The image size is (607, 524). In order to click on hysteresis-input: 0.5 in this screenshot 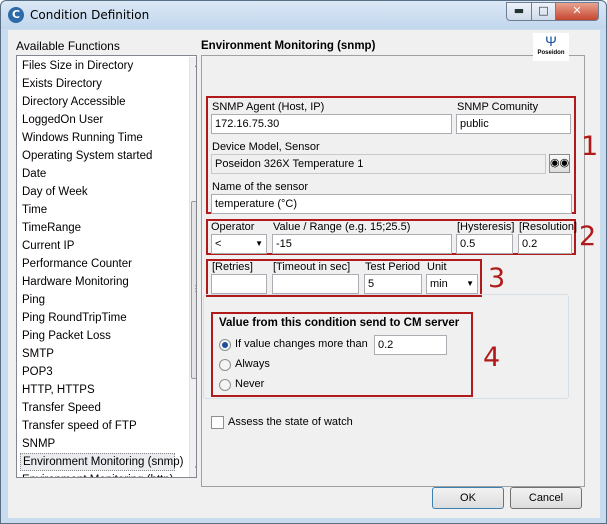, I will do `click(484, 244)`.